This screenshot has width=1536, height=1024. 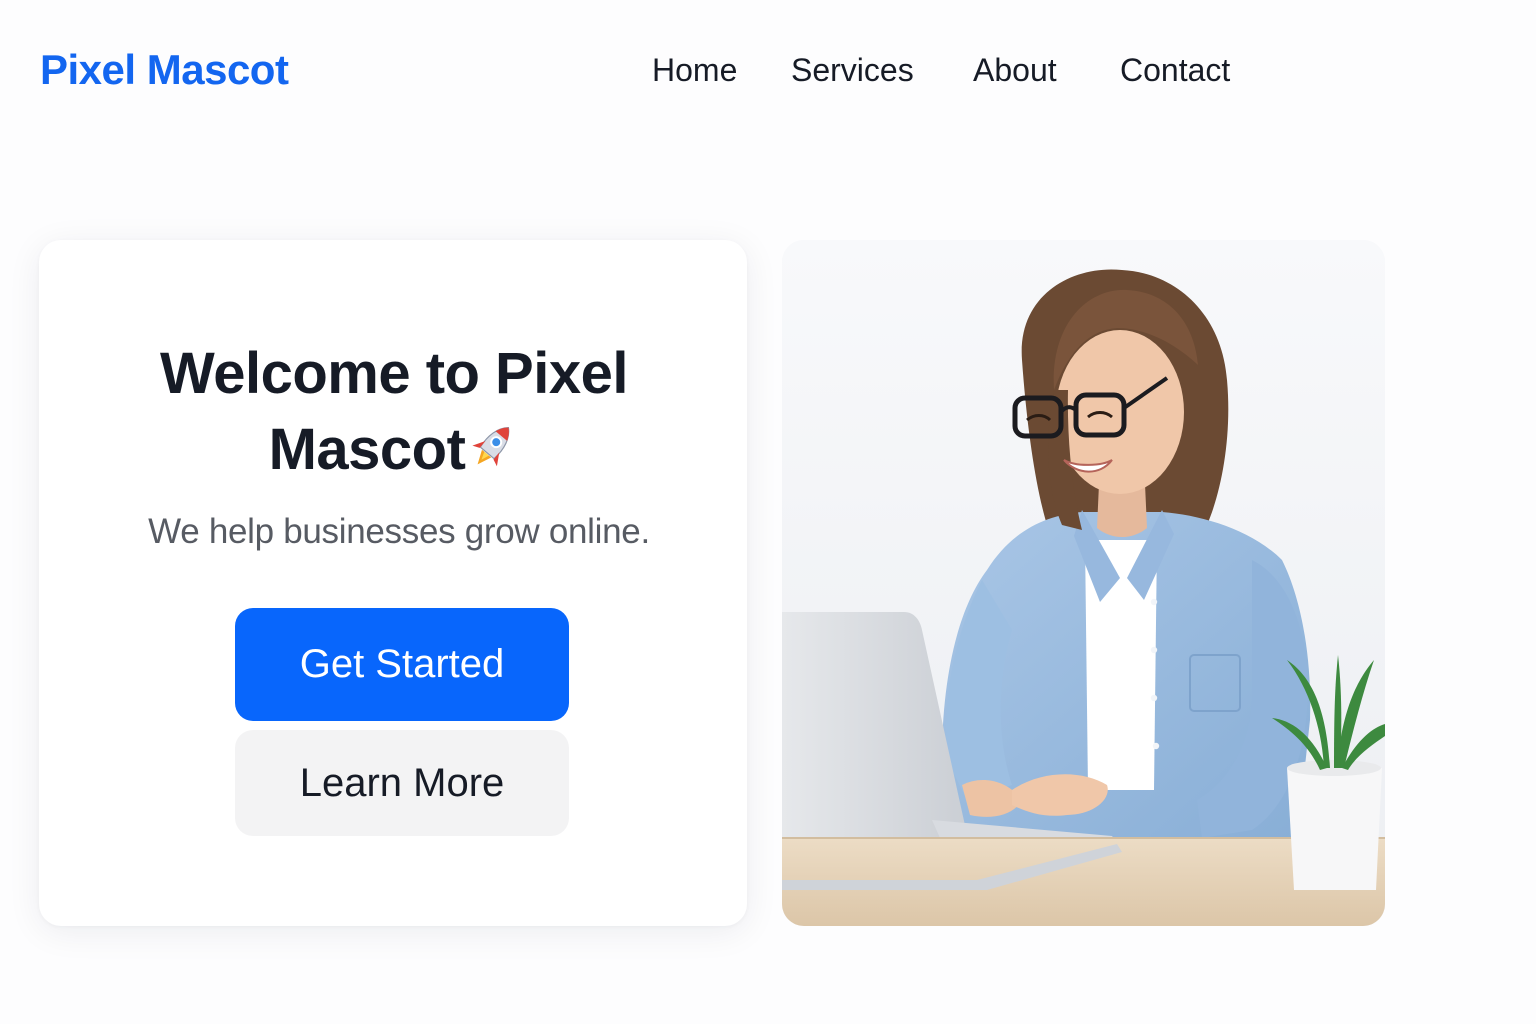 I want to click on brand-logo: Pixel Mascot, so click(x=164, y=70).